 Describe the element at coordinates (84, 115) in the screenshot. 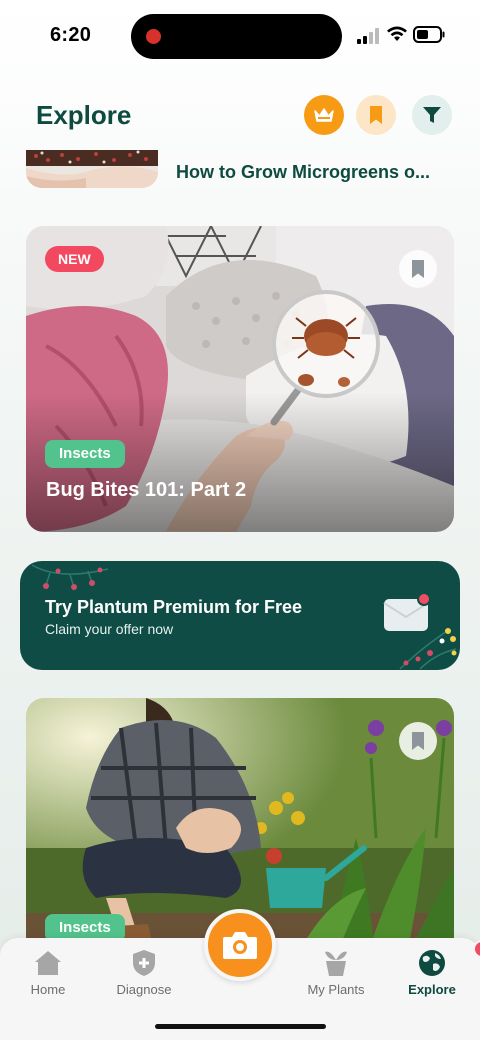

I see `page-title: Explore` at that location.